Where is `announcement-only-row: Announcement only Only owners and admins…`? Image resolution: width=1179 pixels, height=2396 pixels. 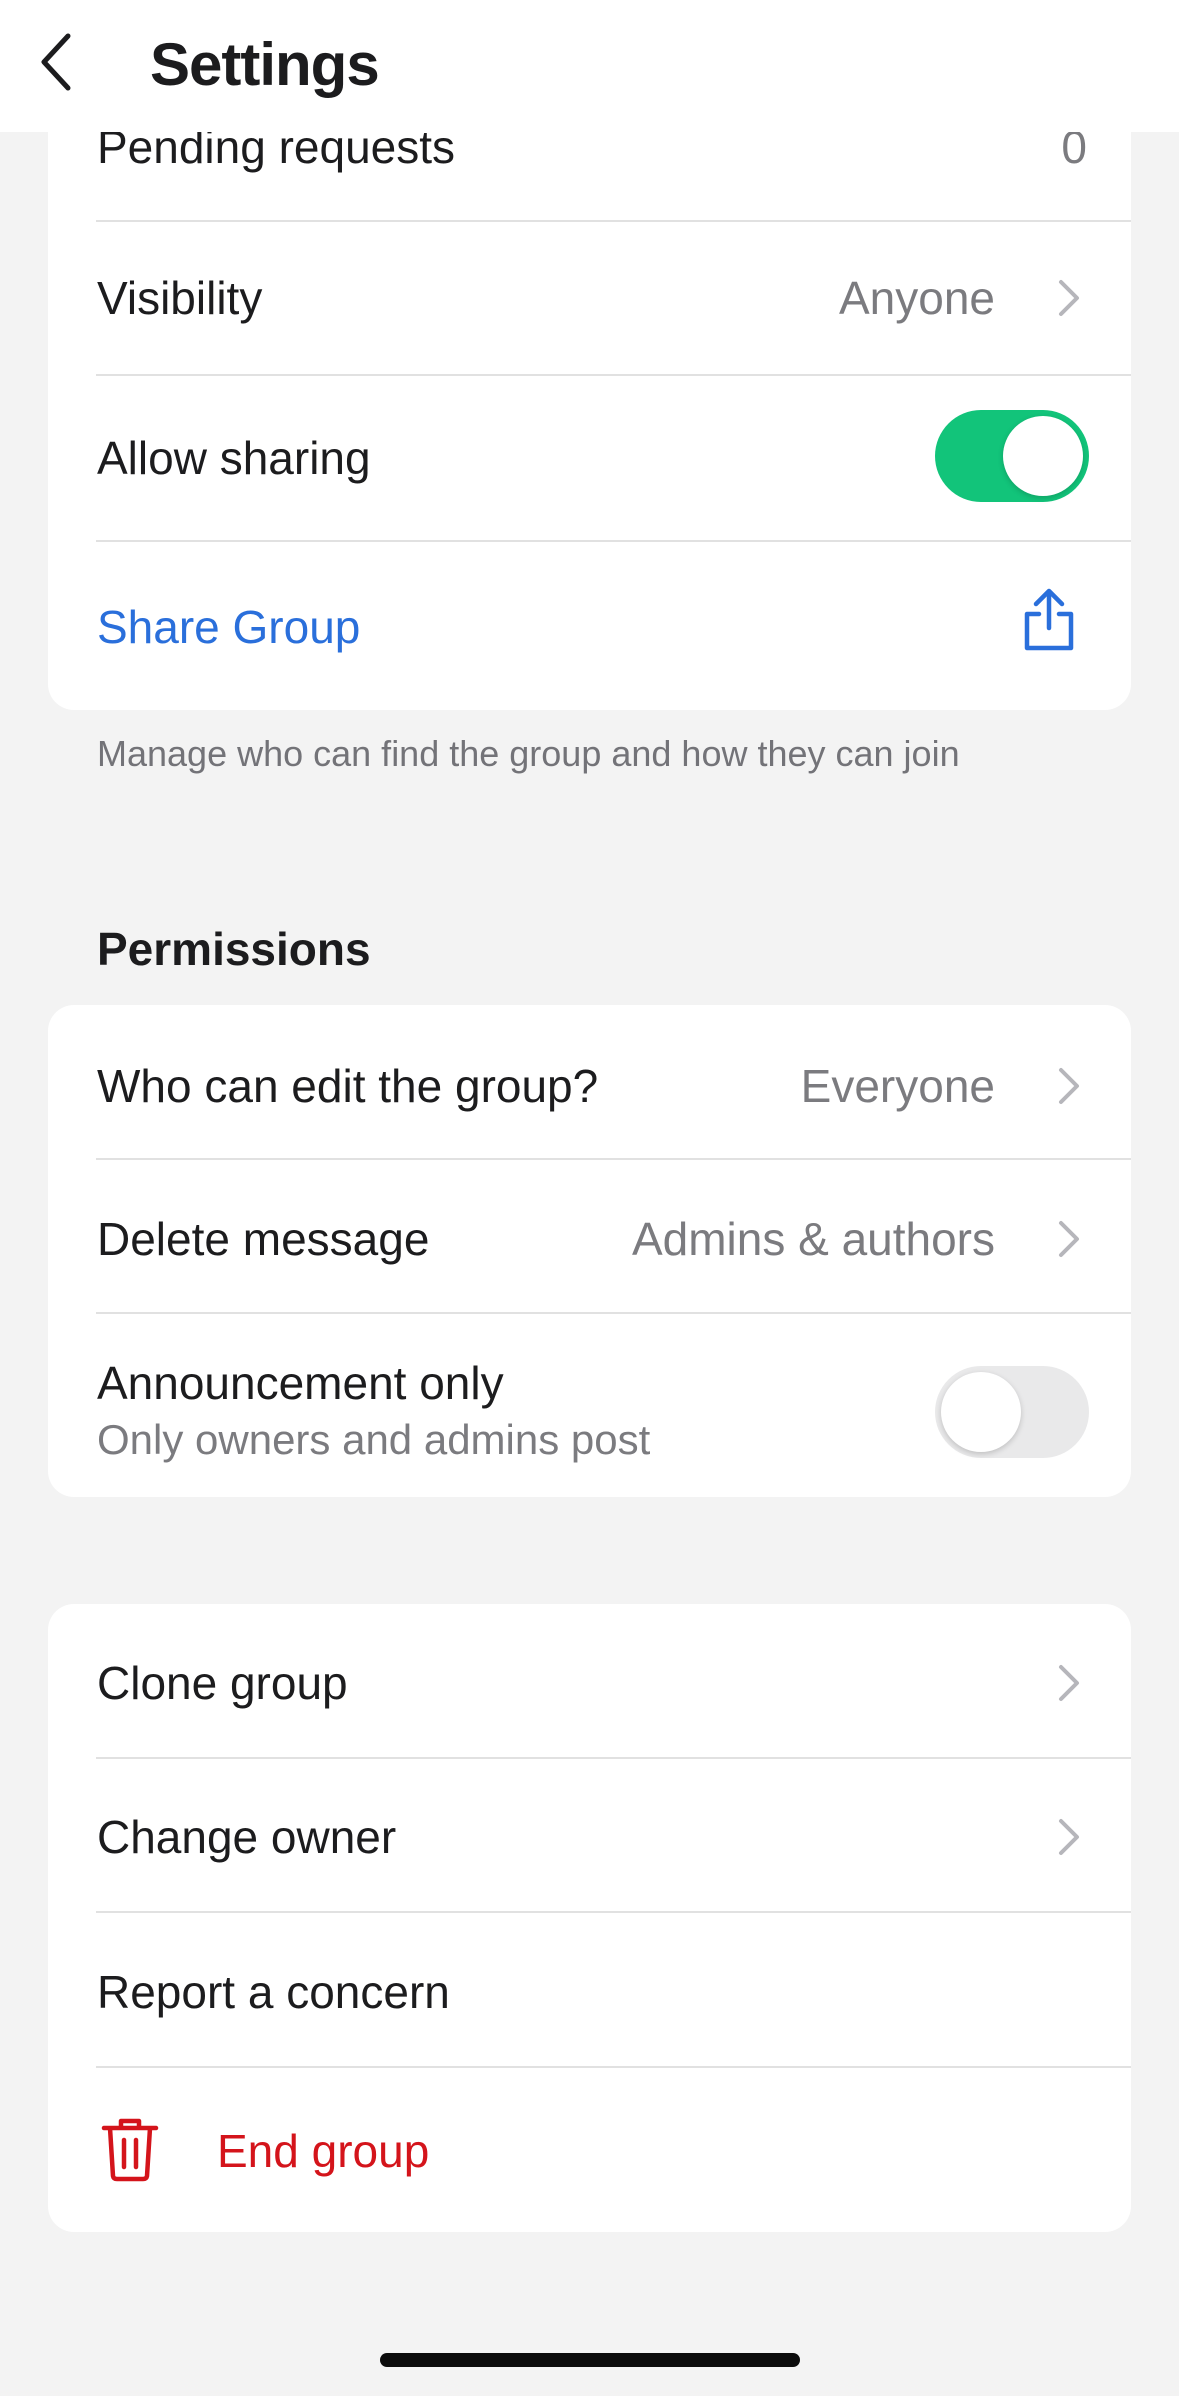 announcement-only-row: Announcement only Only owners and admins… is located at coordinates (589, 1405).